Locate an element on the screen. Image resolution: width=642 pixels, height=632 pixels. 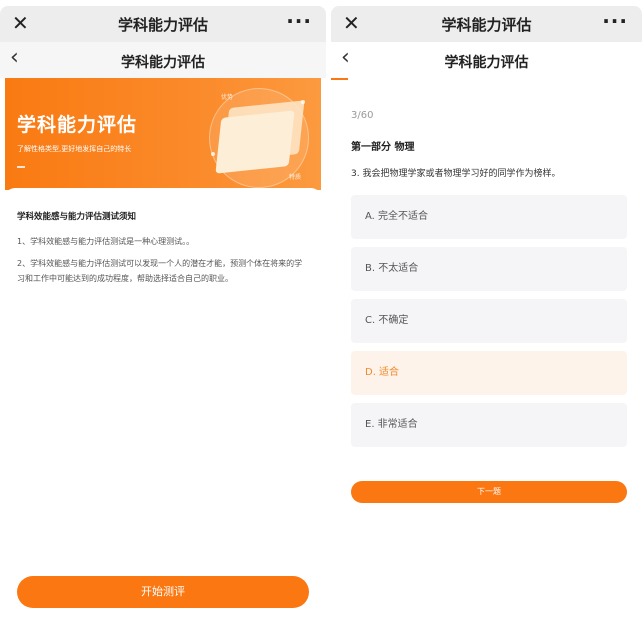
option-d-selected: D. 适合 is located at coordinates (489, 373).